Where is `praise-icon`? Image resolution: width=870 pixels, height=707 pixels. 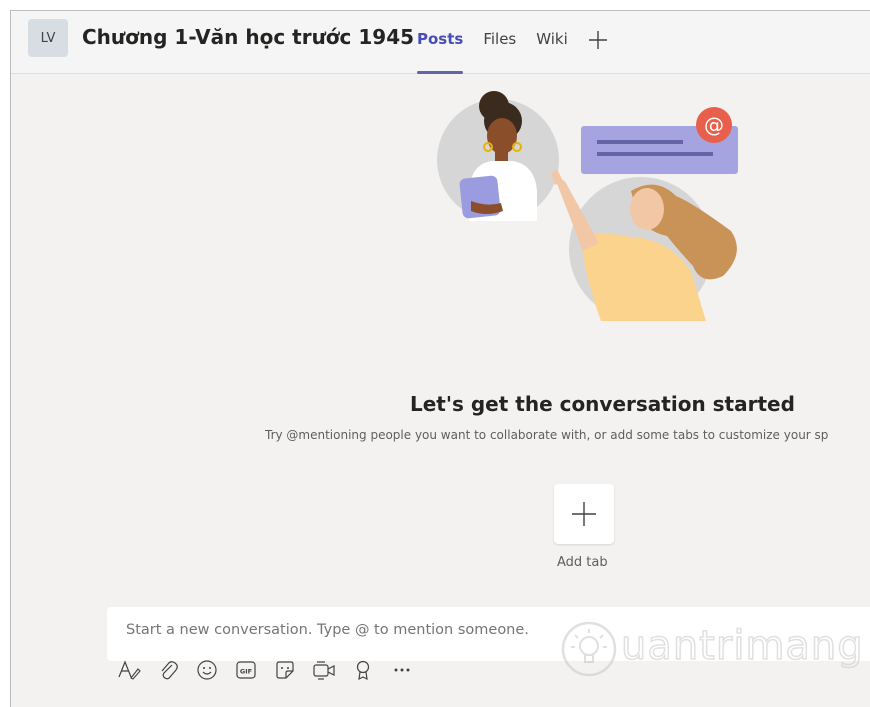
praise-icon is located at coordinates (362, 670).